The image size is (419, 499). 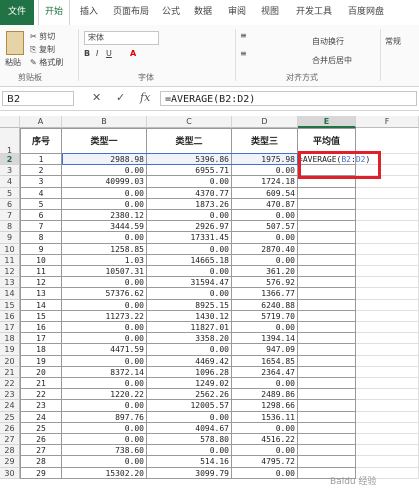 What do you see at coordinates (10, 361) in the screenshot?
I see `row-header: 20` at bounding box center [10, 361].